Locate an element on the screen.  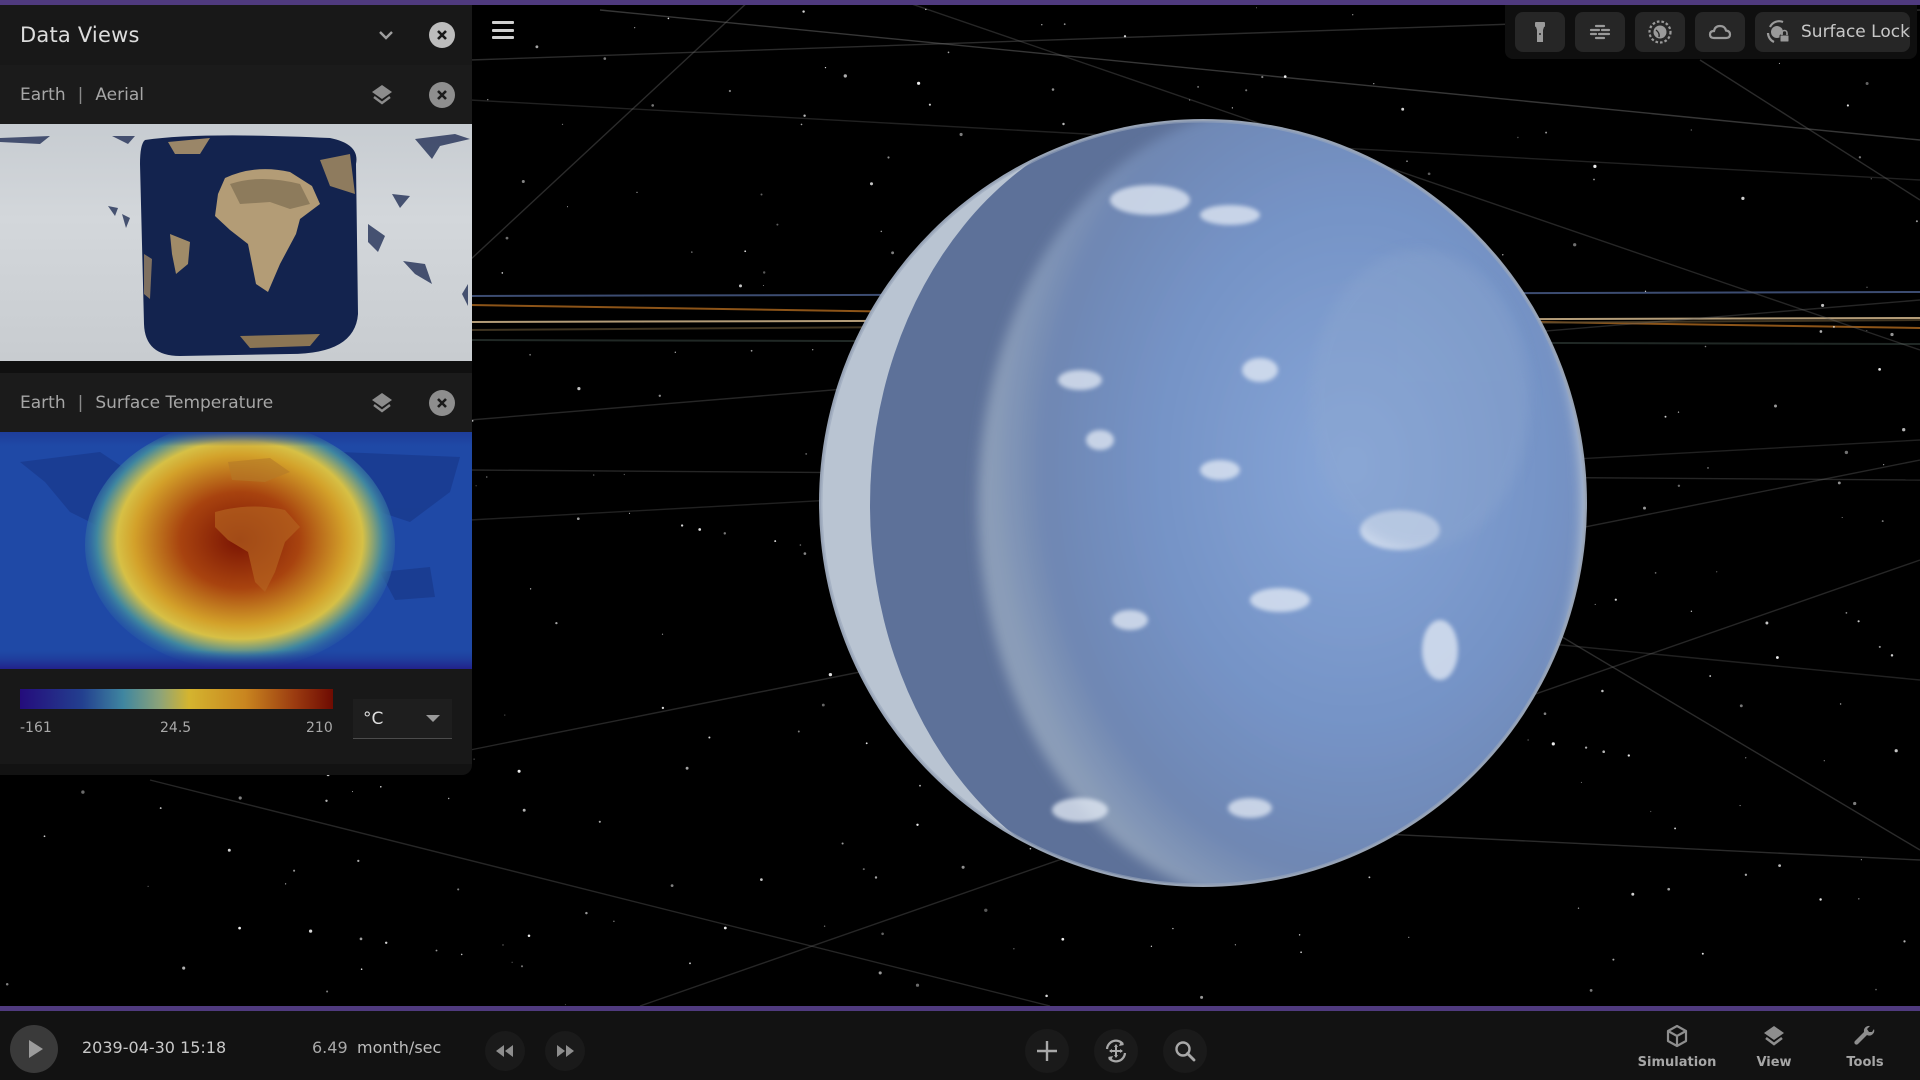
atmosphere-icon is located at coordinates (1660, 32).